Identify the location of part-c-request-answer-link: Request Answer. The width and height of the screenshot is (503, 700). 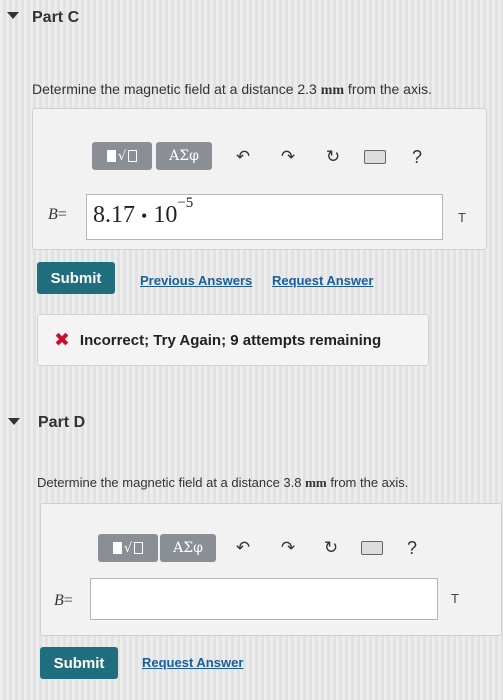
(322, 280).